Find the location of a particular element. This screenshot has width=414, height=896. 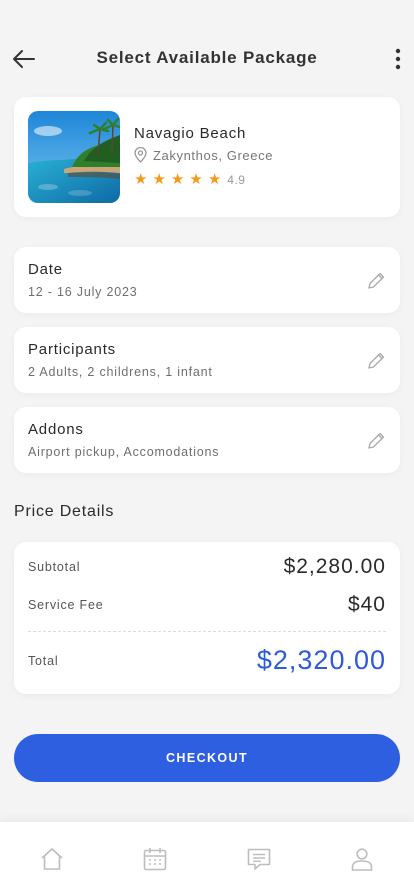

rating-value: 4.9 is located at coordinates (236, 179).